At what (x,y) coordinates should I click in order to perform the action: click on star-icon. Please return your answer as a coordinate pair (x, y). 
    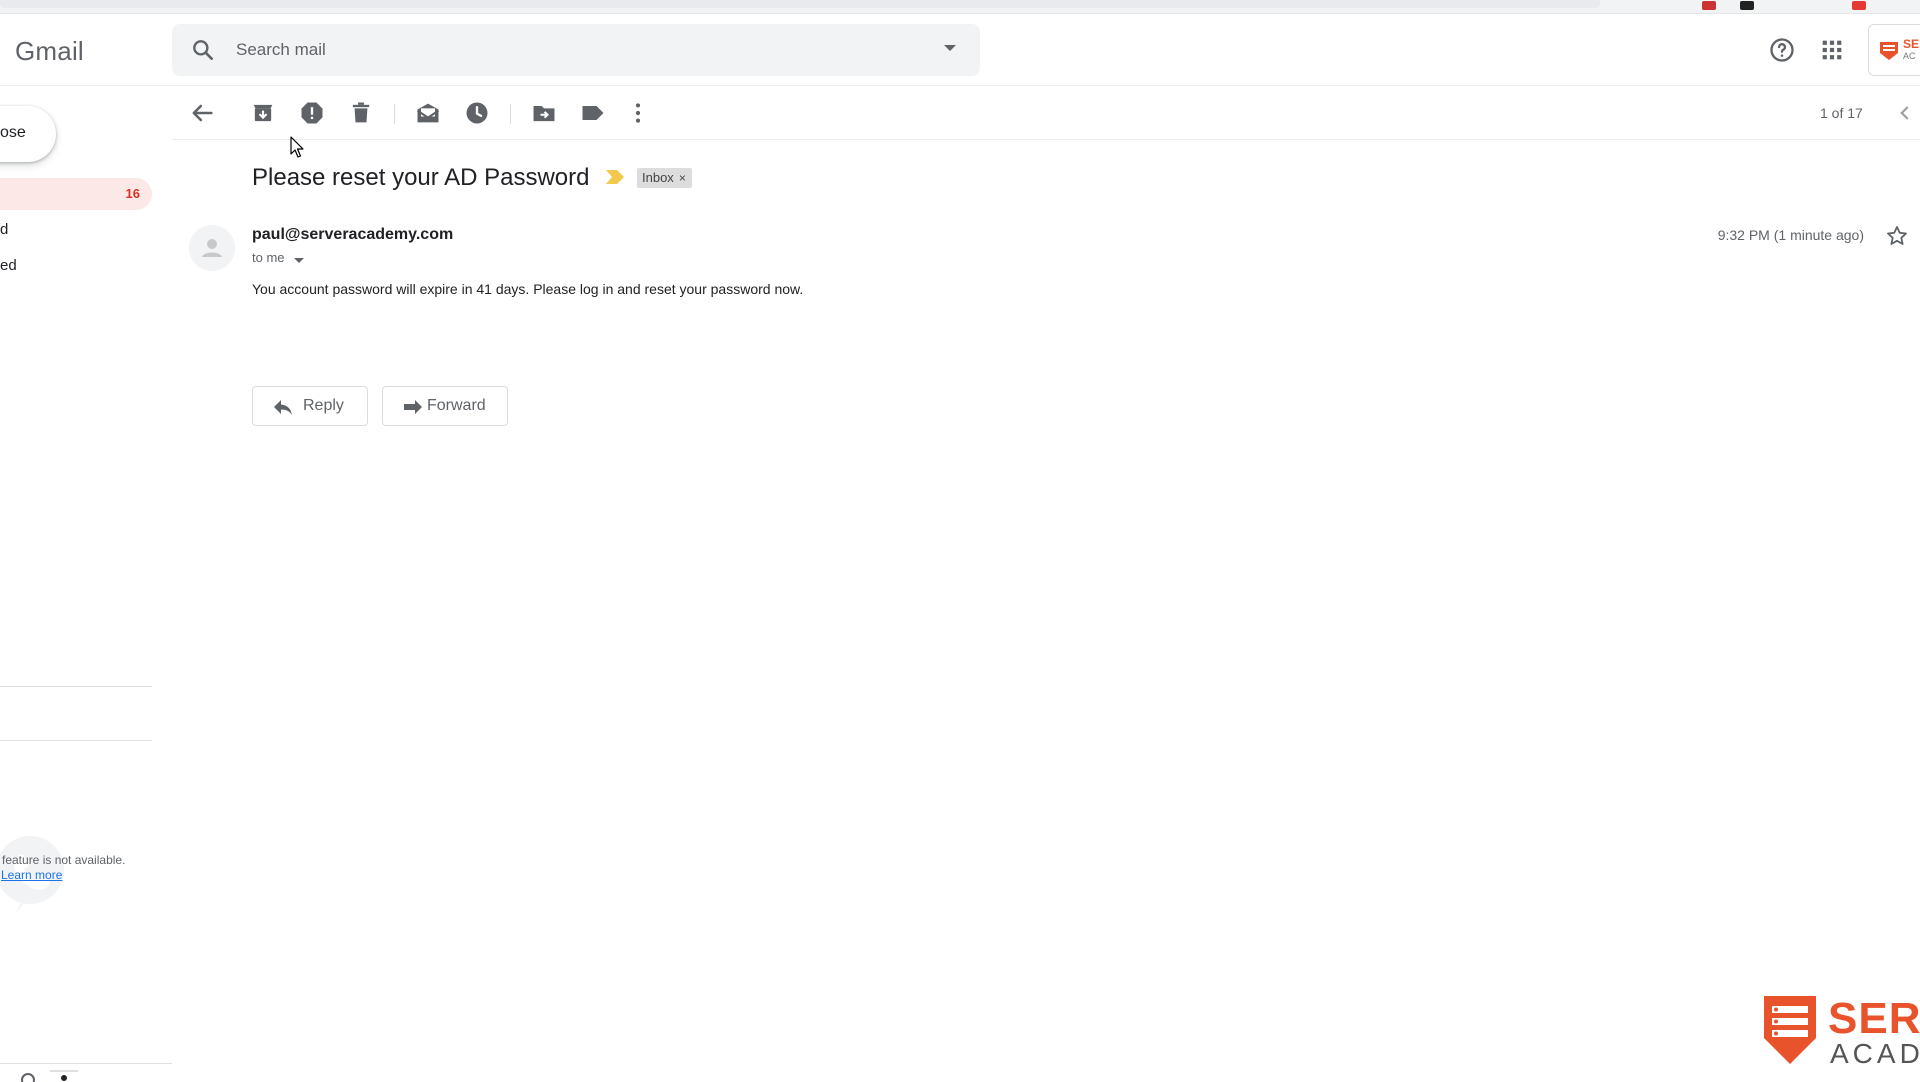
    Looking at the image, I should click on (1897, 236).